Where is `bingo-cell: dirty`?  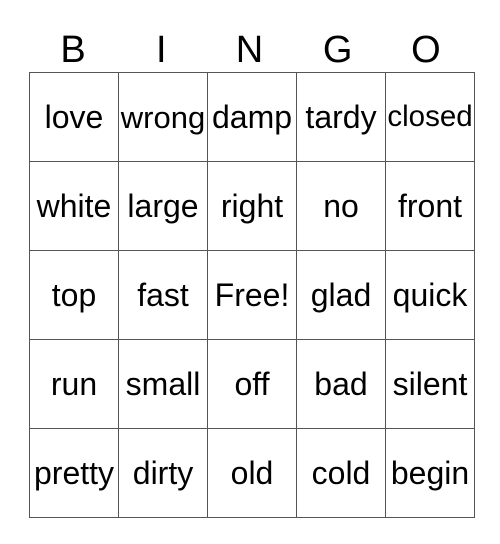
bingo-cell: dirty is located at coordinates (163, 473).